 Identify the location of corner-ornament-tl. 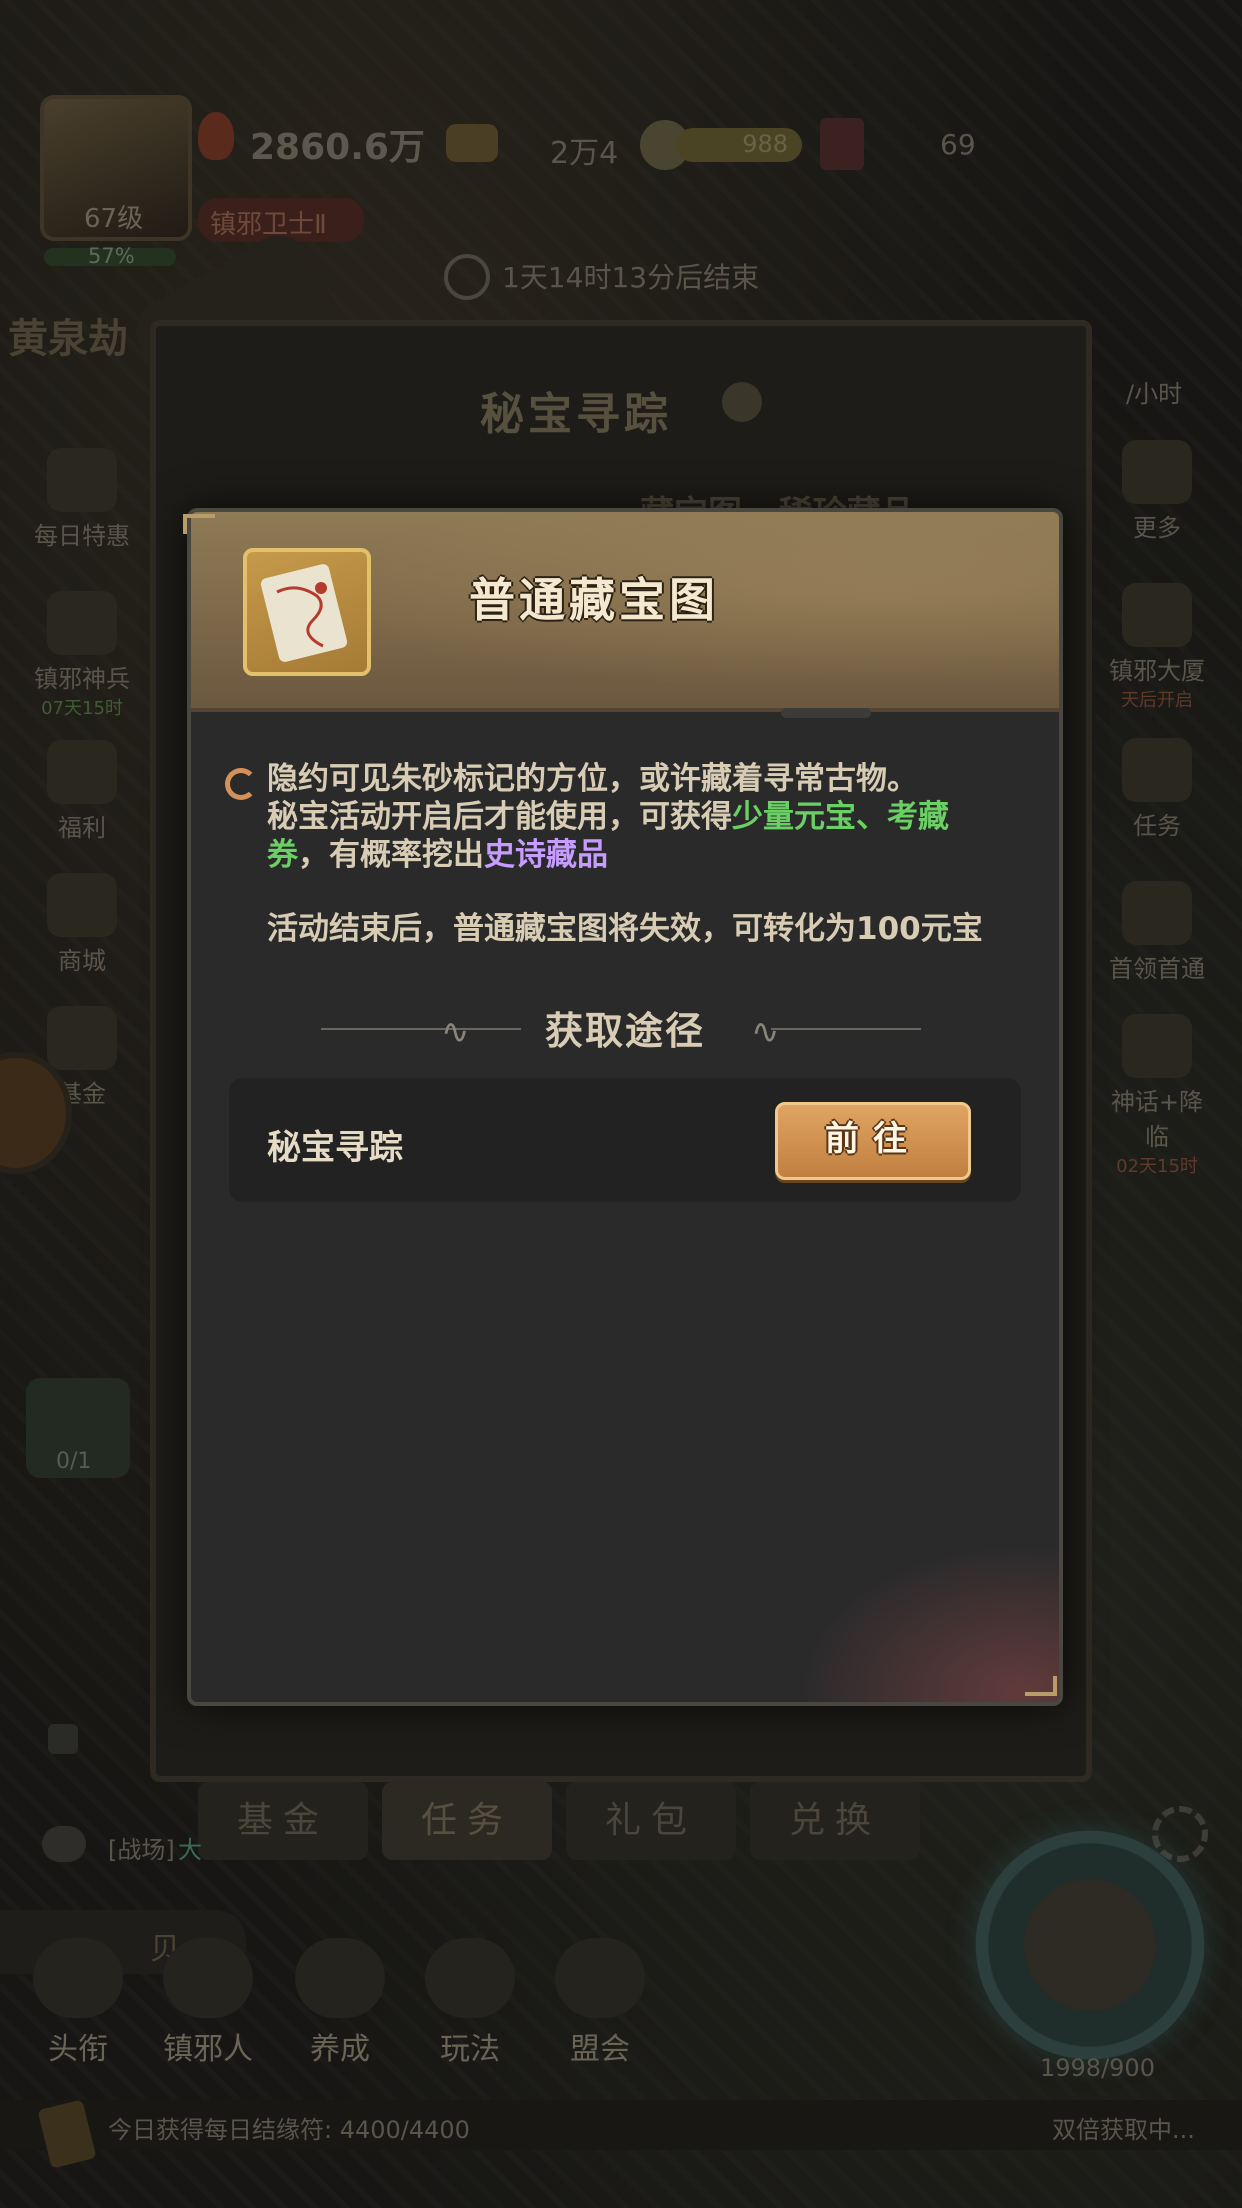
(199, 524).